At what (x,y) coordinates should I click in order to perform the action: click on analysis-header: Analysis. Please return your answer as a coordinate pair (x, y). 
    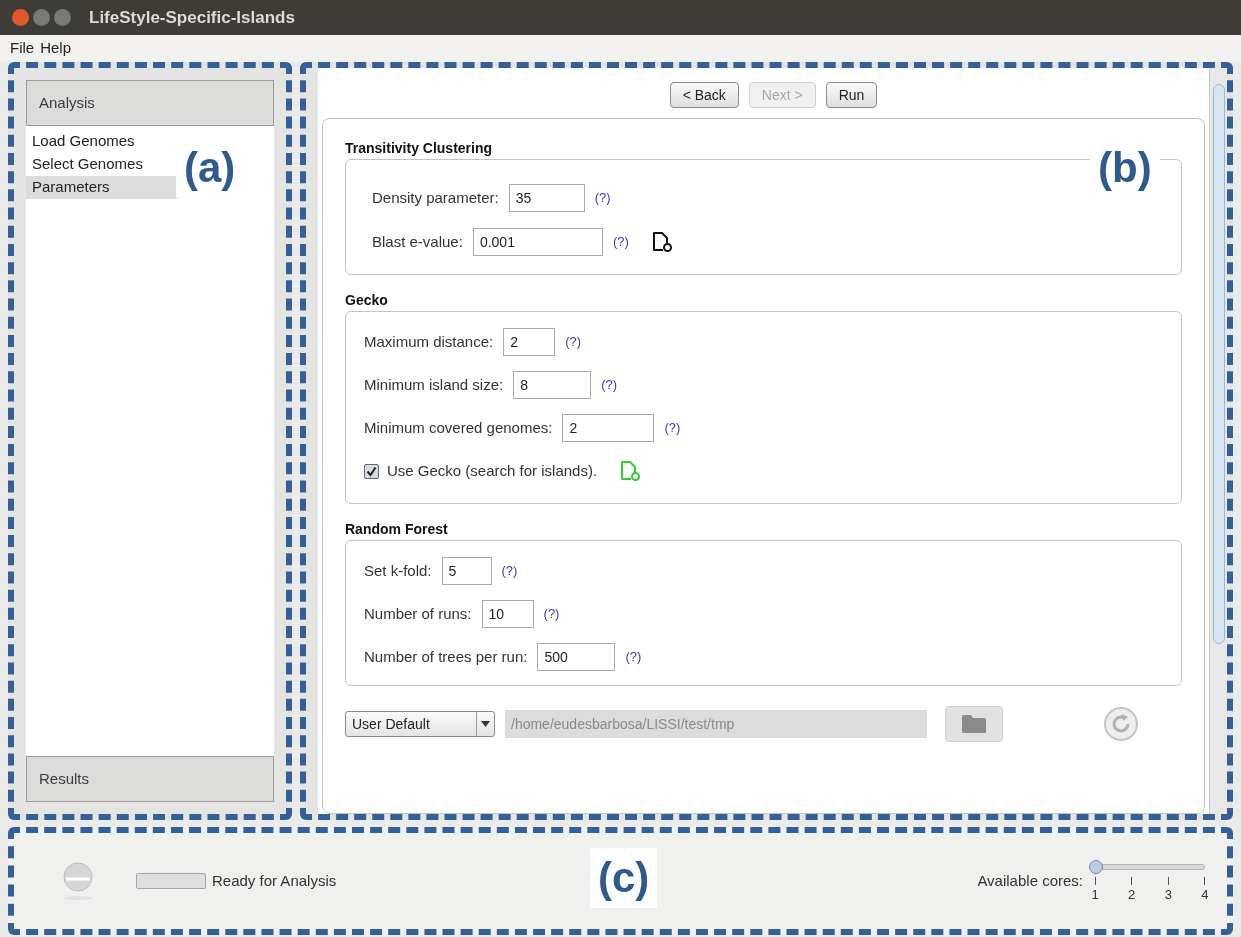
    Looking at the image, I should click on (150, 103).